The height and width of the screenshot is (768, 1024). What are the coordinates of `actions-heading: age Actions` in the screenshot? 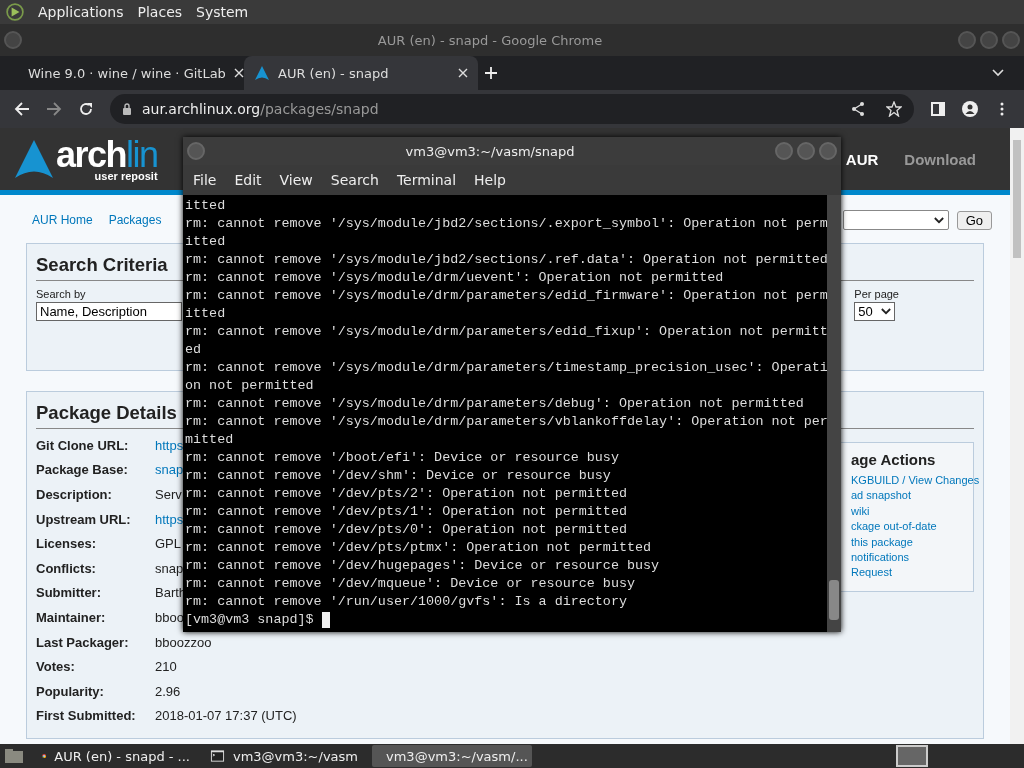 It's located at (893, 459).